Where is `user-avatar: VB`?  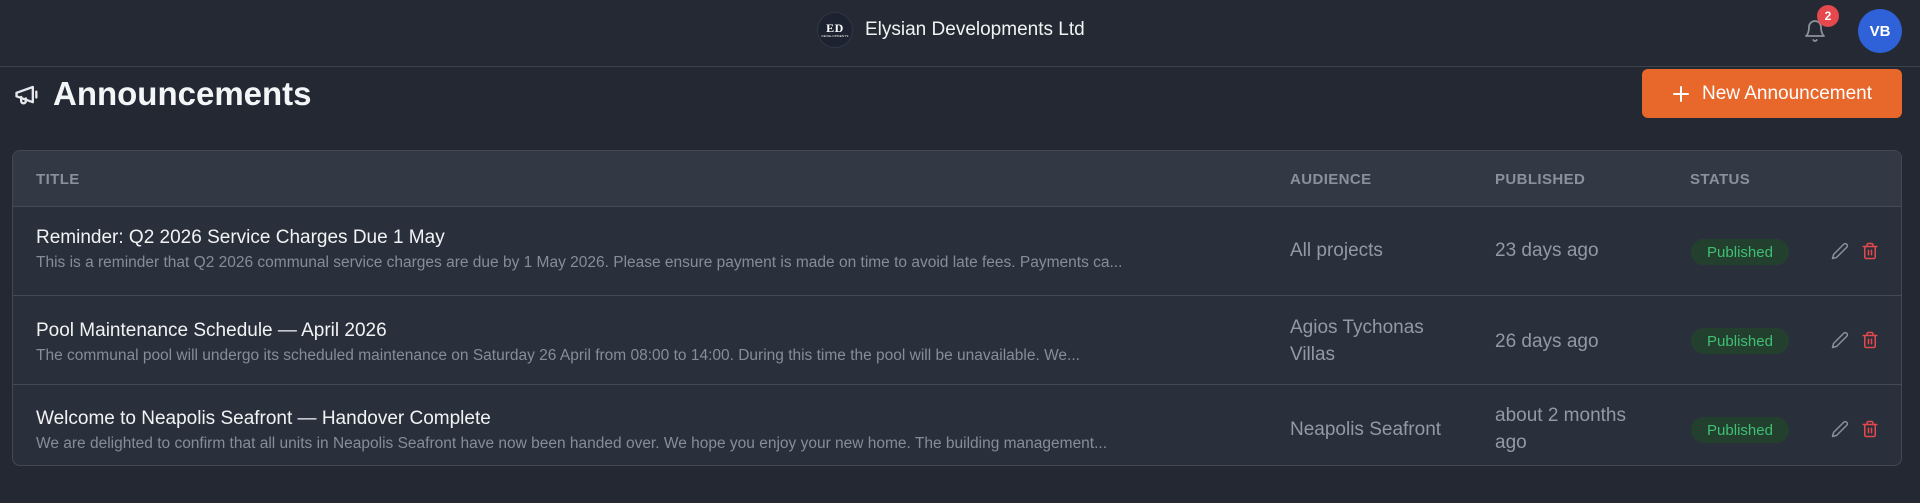 user-avatar: VB is located at coordinates (1880, 31).